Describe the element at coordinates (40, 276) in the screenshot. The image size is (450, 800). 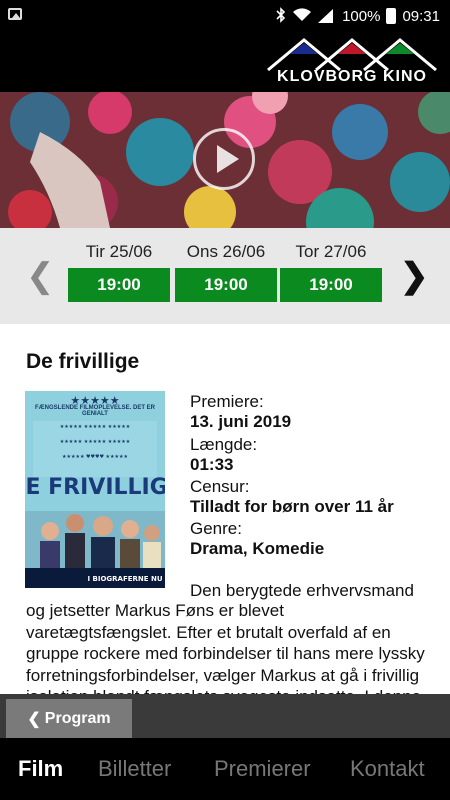
I see `previous-days-chevron-icon: ❮` at that location.